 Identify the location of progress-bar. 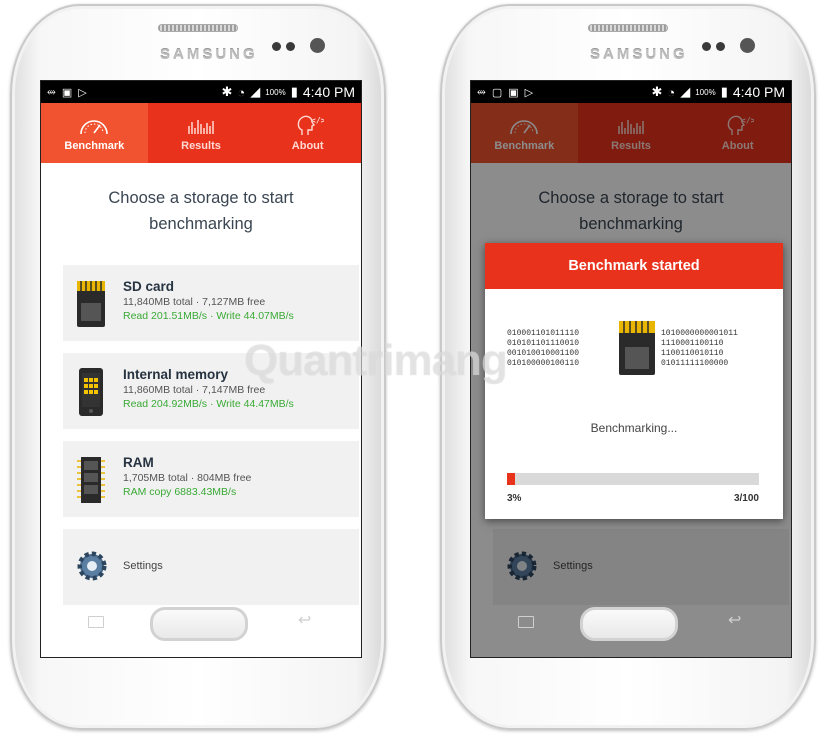
(633, 479).